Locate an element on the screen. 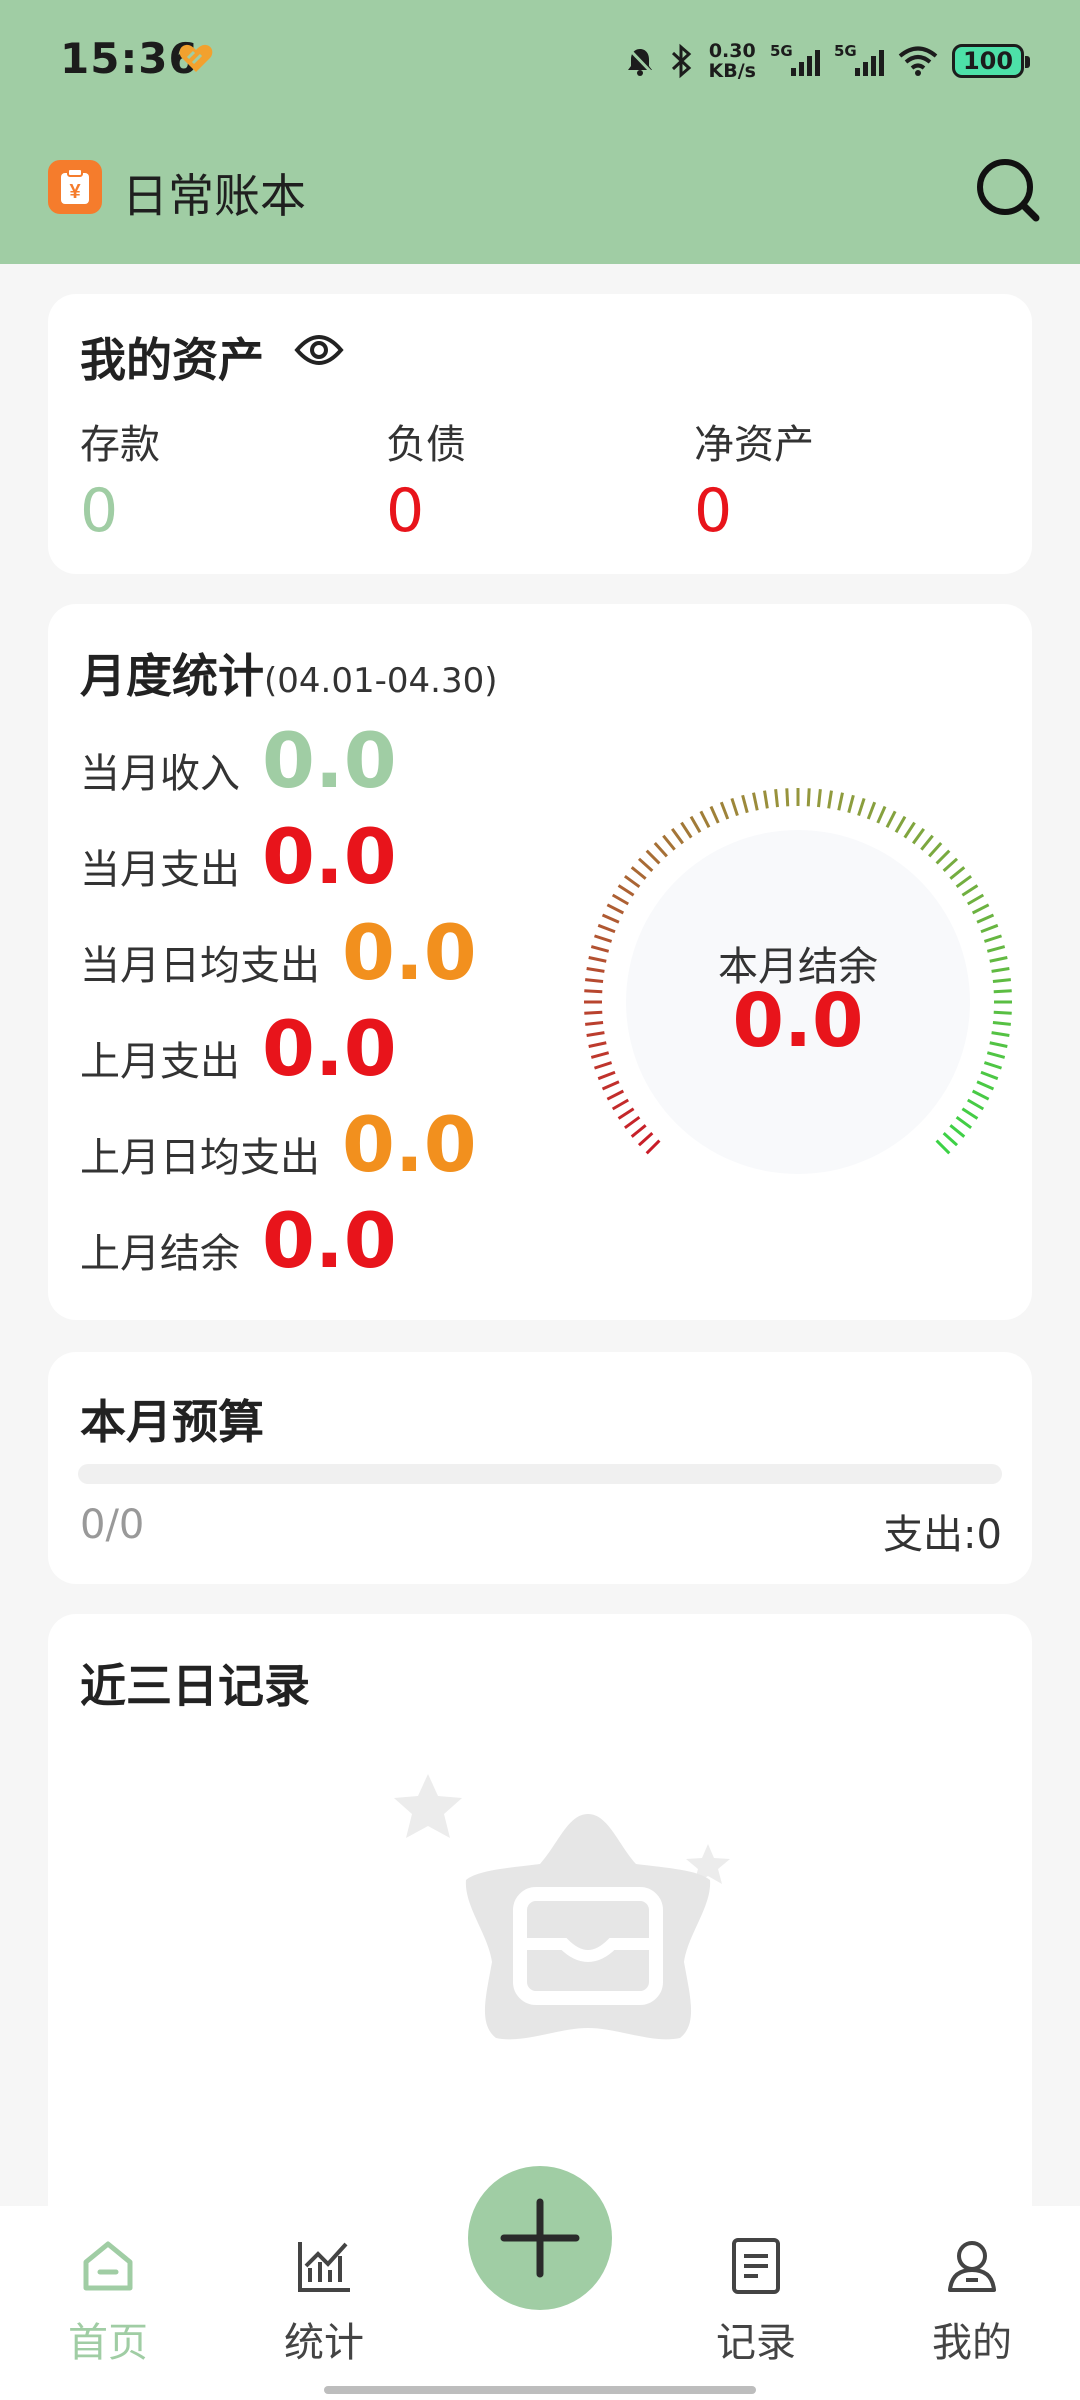 Image resolution: width=1080 pixels, height=2400 pixels. empty-inbox-icon is located at coordinates (562, 1907).